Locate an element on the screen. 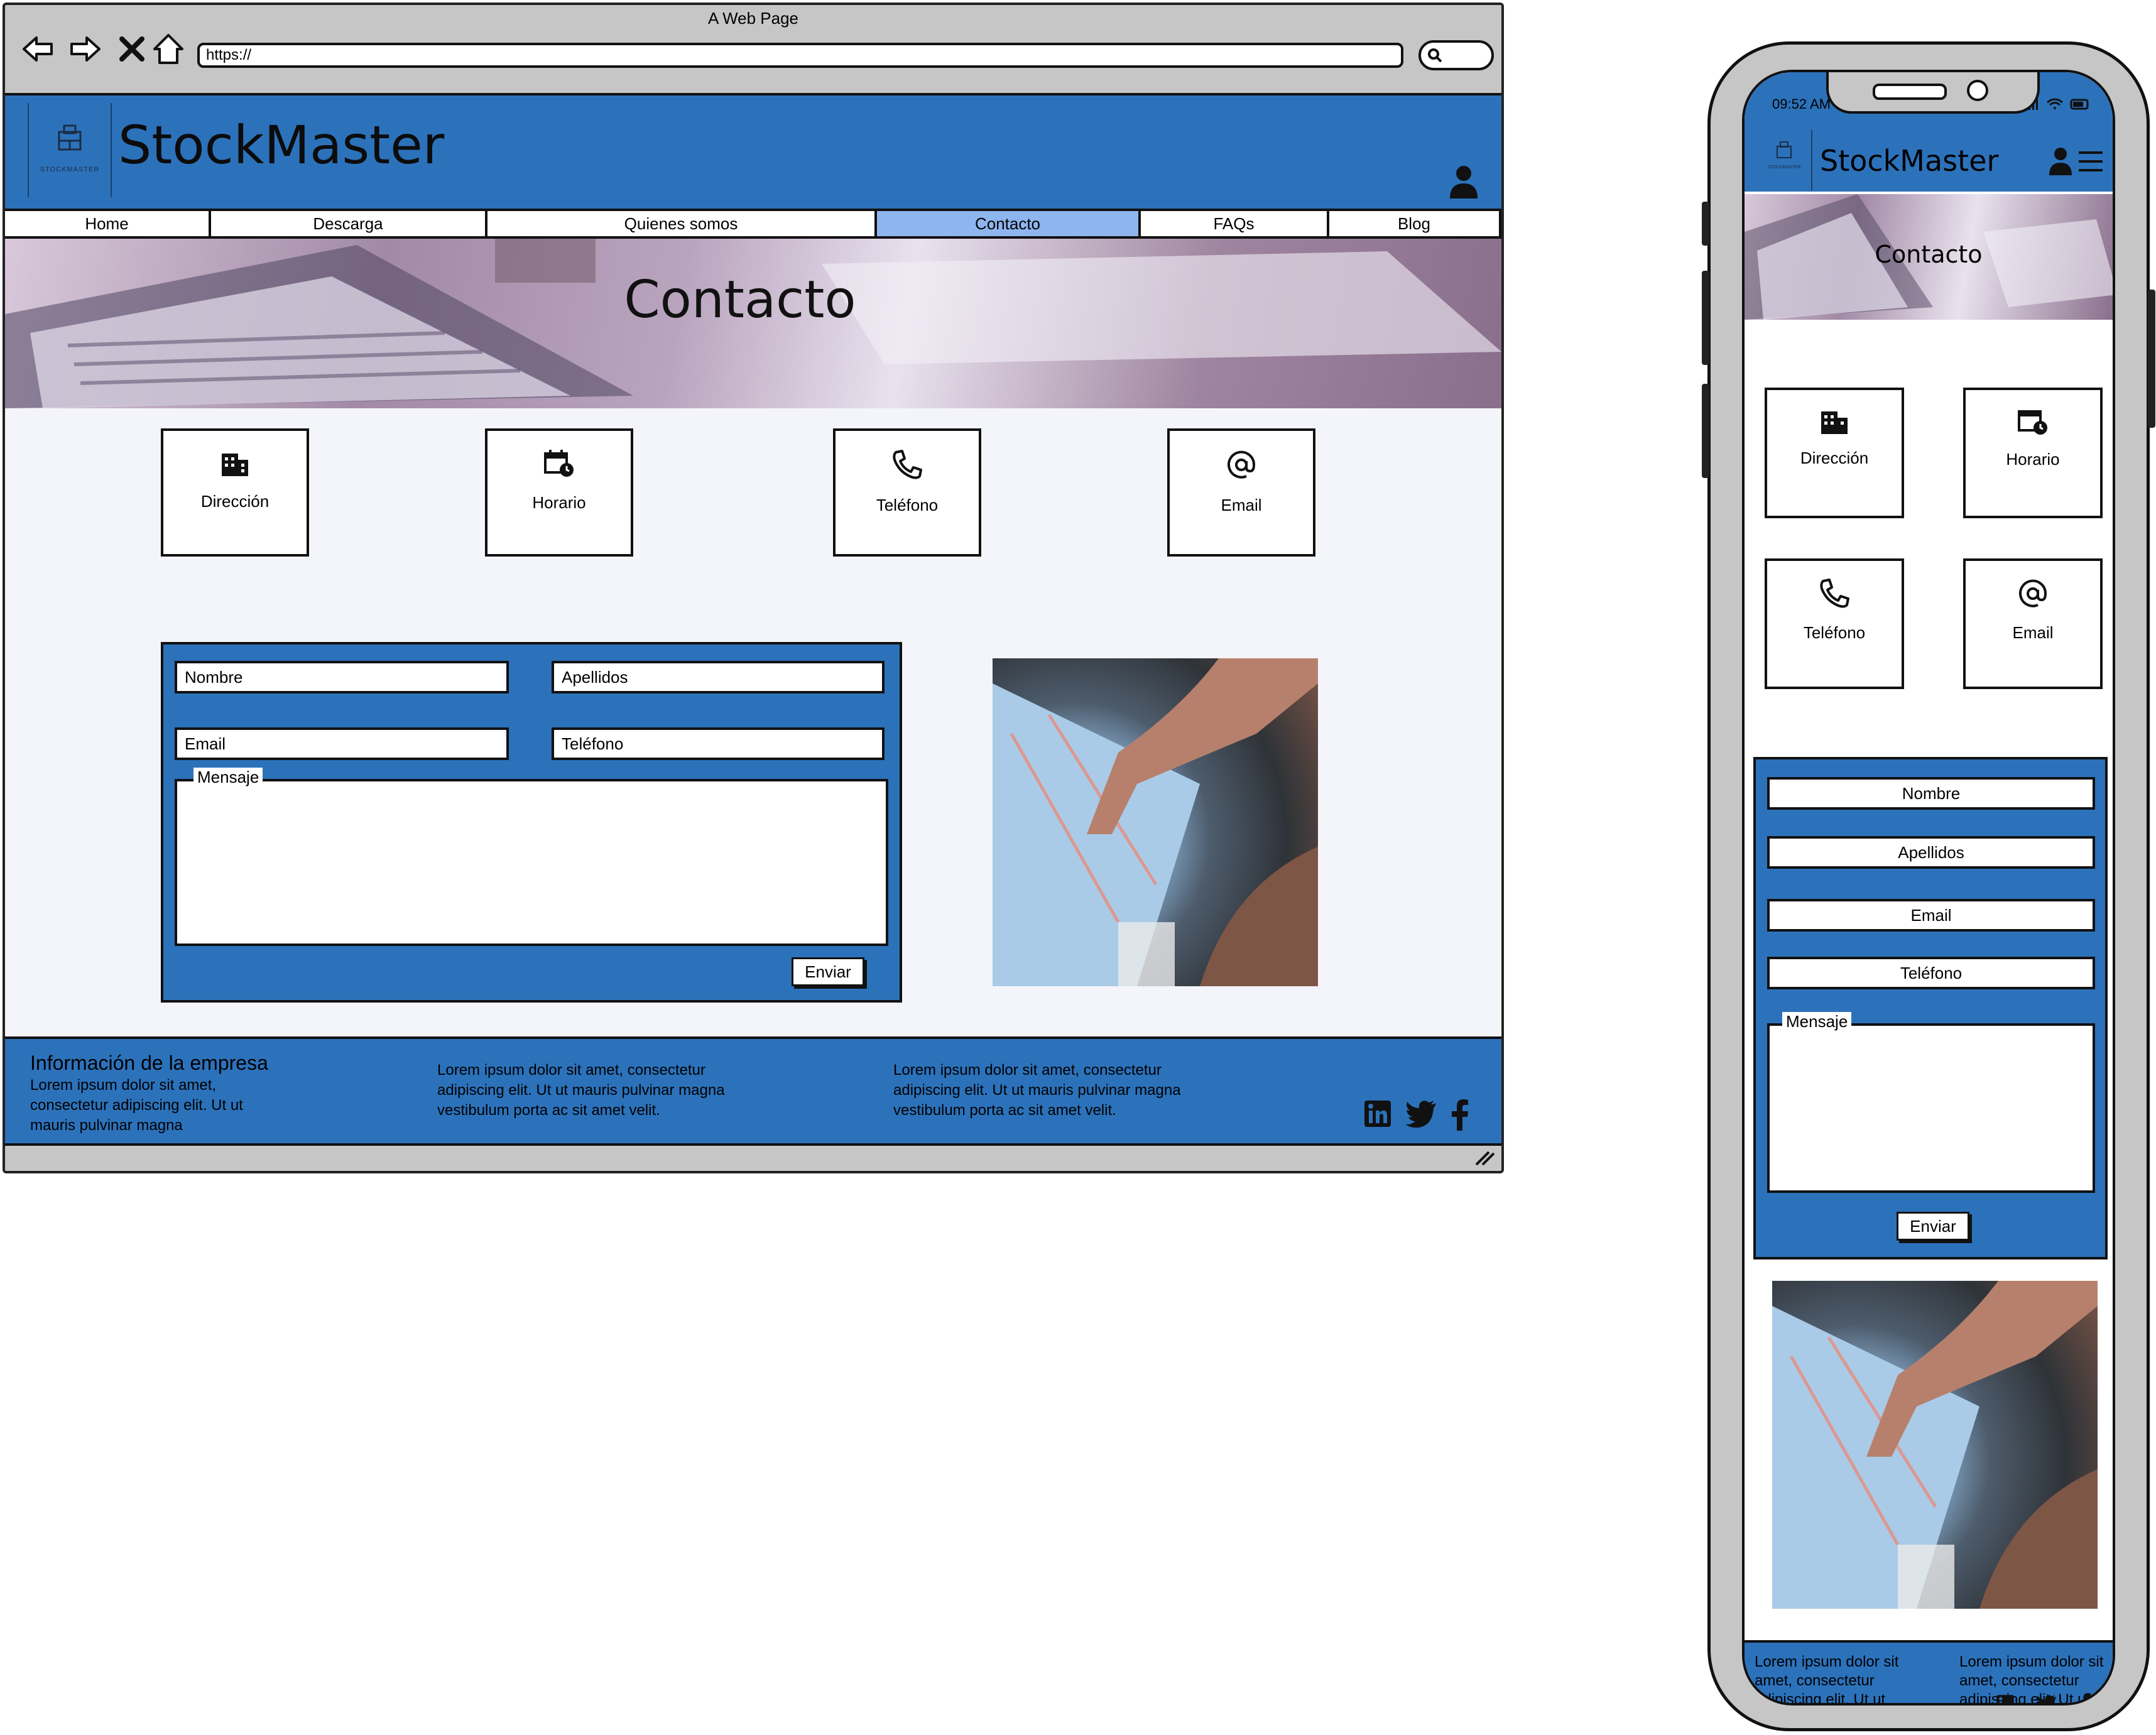 The image size is (2156, 1735). home-icon is located at coordinates (168, 49).